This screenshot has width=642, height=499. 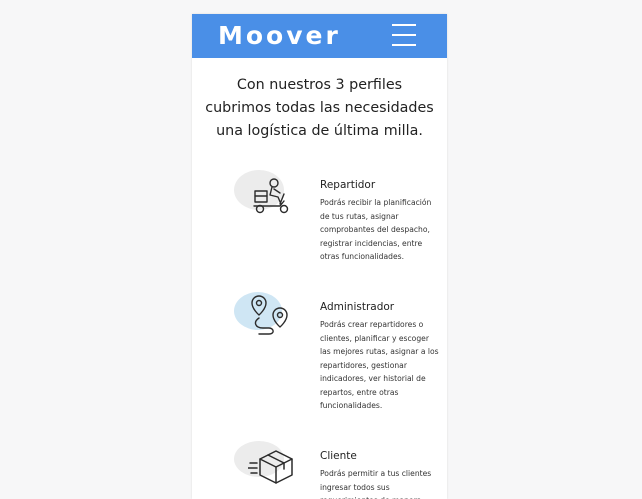 What do you see at coordinates (269, 315) in the screenshot?
I see `route-pins-icon` at bounding box center [269, 315].